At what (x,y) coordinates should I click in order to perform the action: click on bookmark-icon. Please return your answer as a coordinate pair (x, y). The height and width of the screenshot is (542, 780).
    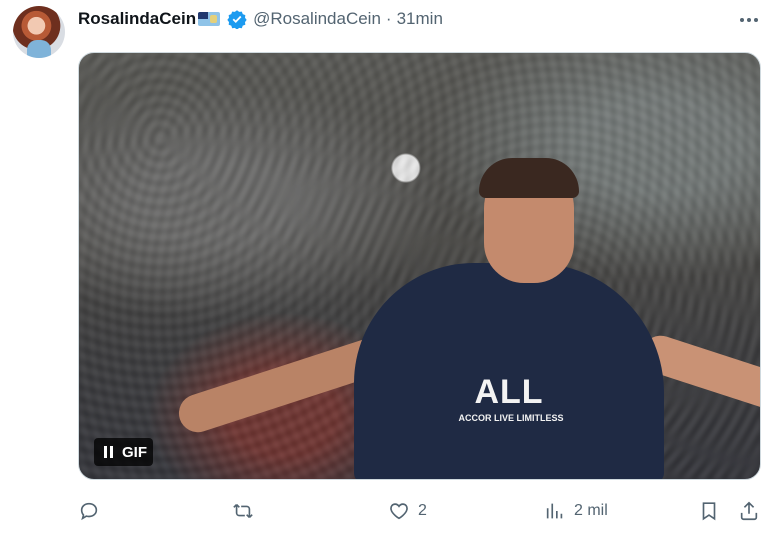
    Looking at the image, I should click on (709, 511).